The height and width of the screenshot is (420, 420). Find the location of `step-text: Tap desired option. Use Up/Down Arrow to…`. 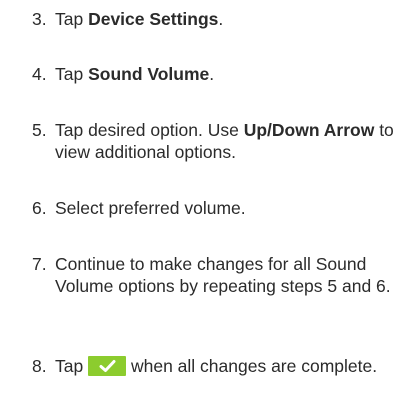

step-text: Tap desired option. Use Up/Down Arrow to… is located at coordinates (232, 141).